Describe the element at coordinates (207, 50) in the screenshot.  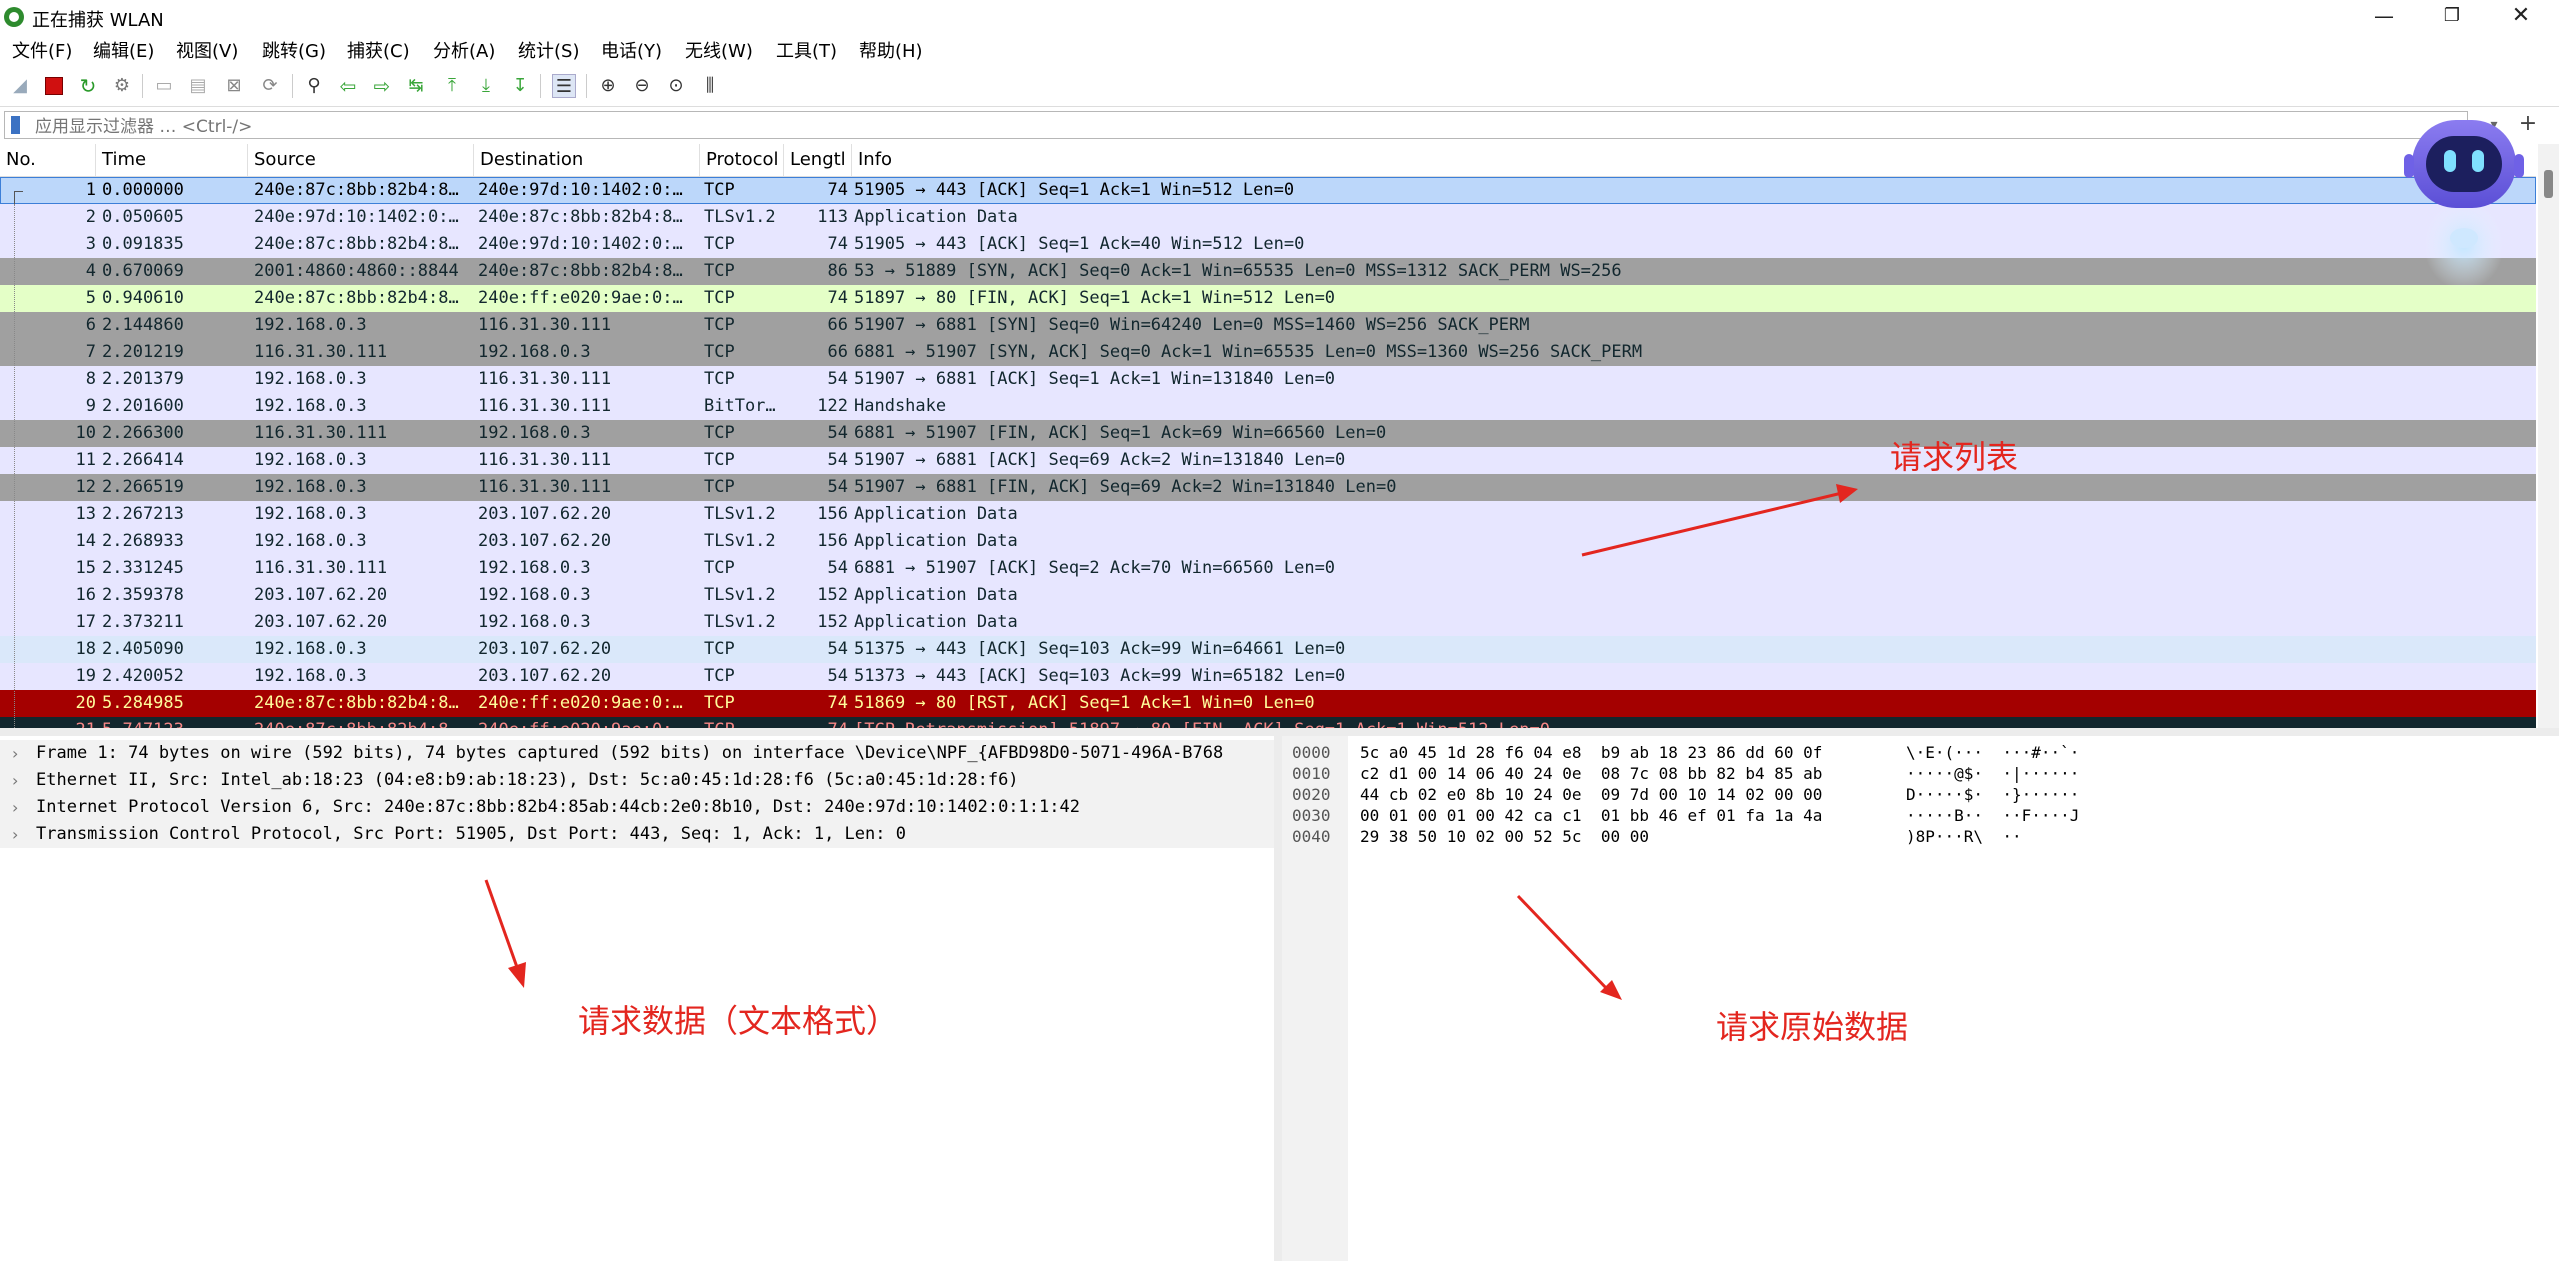
I see `menu-view: 视图(V)` at that location.